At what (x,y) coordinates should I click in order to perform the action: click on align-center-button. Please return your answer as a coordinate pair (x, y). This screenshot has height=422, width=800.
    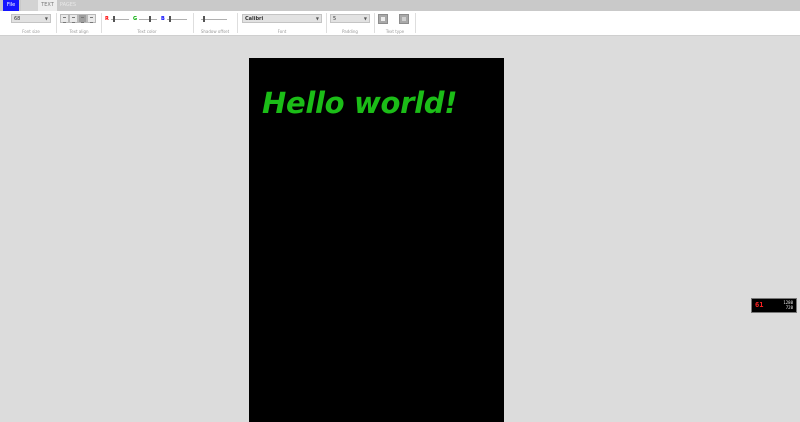
    Looking at the image, I should click on (73, 18).